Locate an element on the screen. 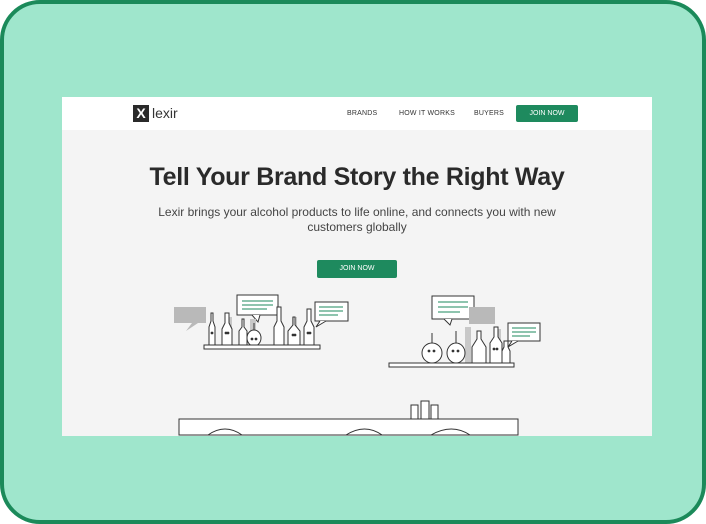  lexir-logo-icon: X is located at coordinates (141, 113).